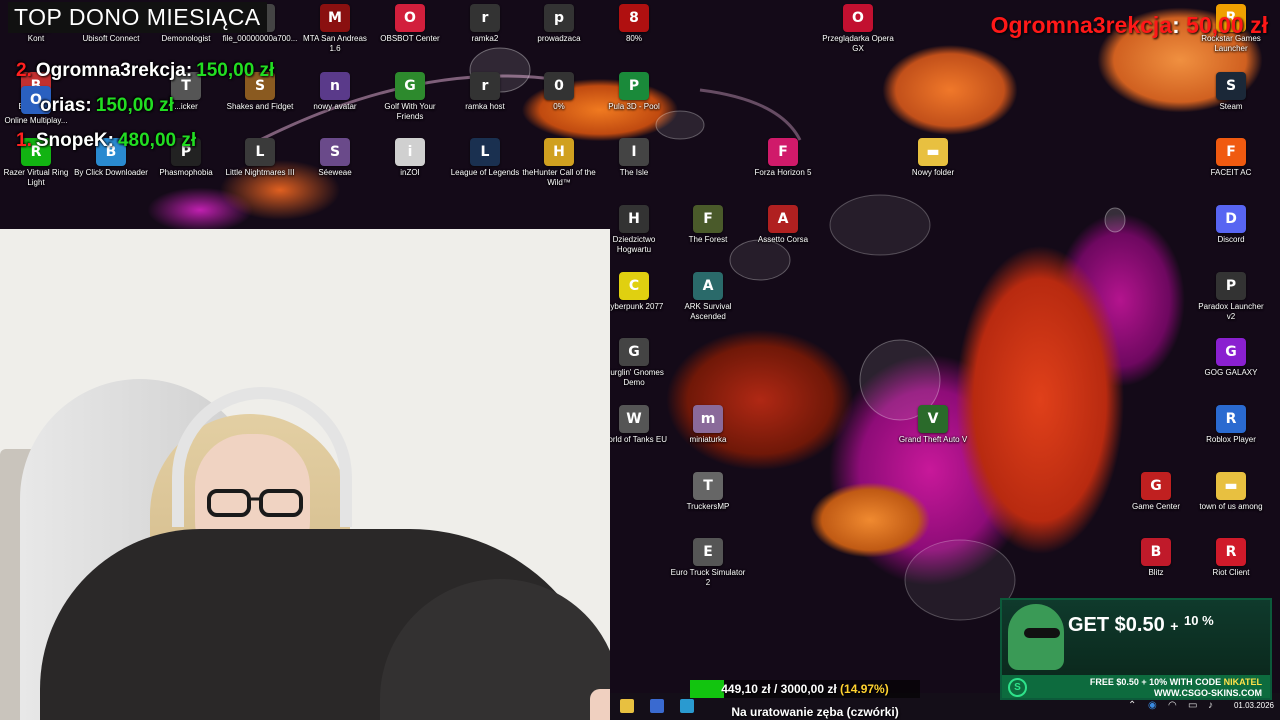 This screenshot has width=1280, height=720. What do you see at coordinates (36, 177) in the screenshot?
I see `desktop-icon-label: Razer Virtual Ring Light` at bounding box center [36, 177].